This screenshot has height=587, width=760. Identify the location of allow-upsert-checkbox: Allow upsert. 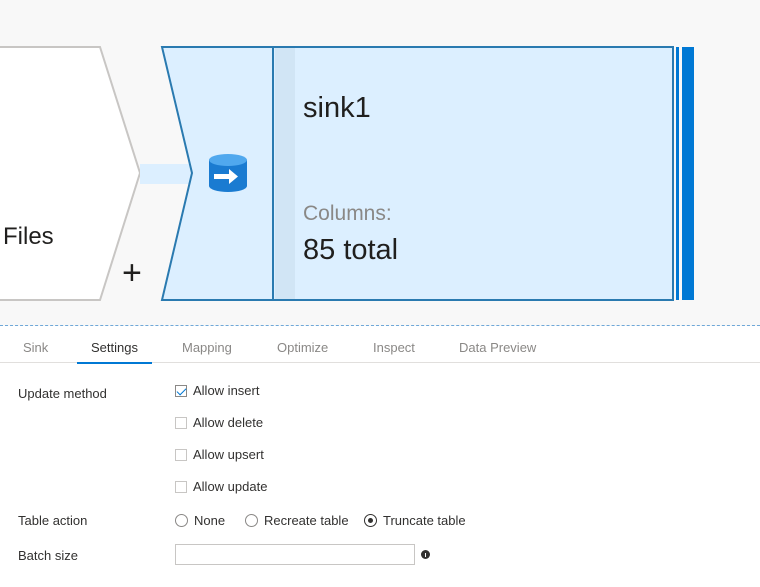
(219, 454).